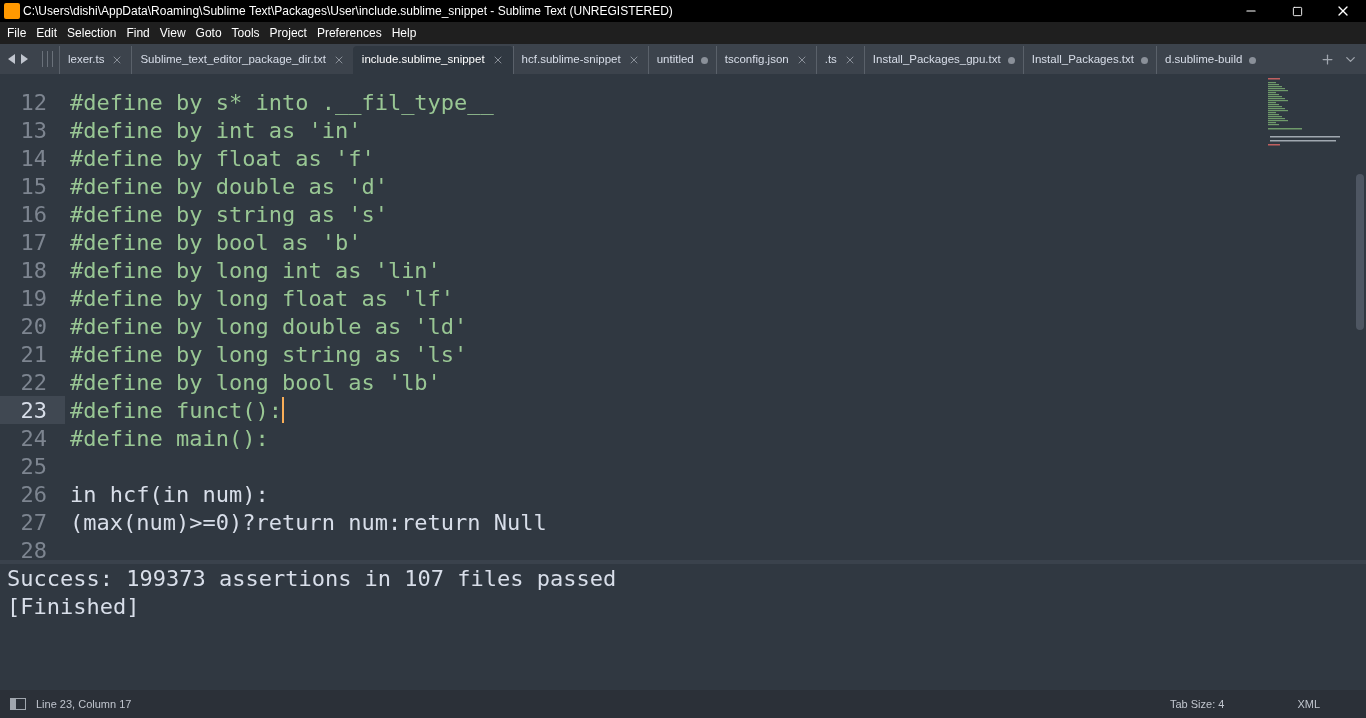 The width and height of the screenshot is (1366, 718). I want to click on line-number: 13, so click(33, 130).